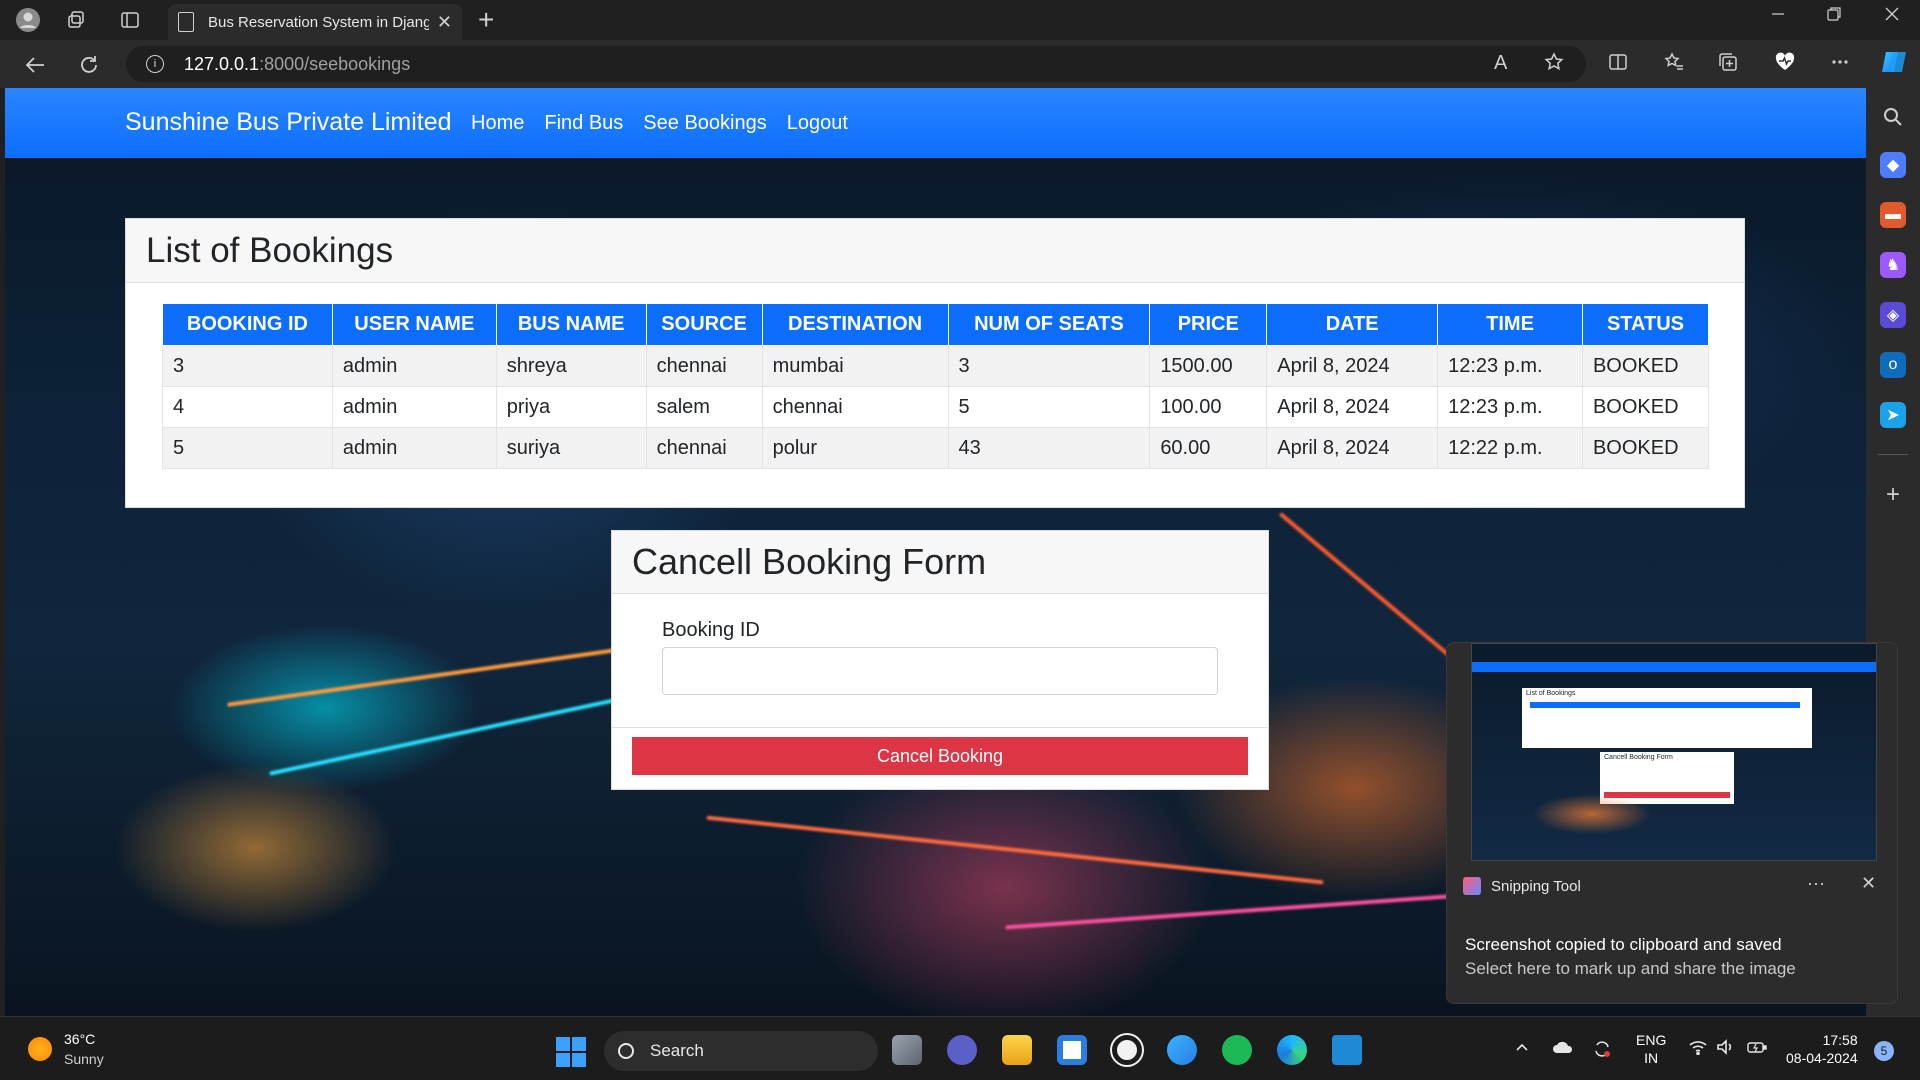  What do you see at coordinates (130, 20) in the screenshot?
I see `tab-actions-icon` at bounding box center [130, 20].